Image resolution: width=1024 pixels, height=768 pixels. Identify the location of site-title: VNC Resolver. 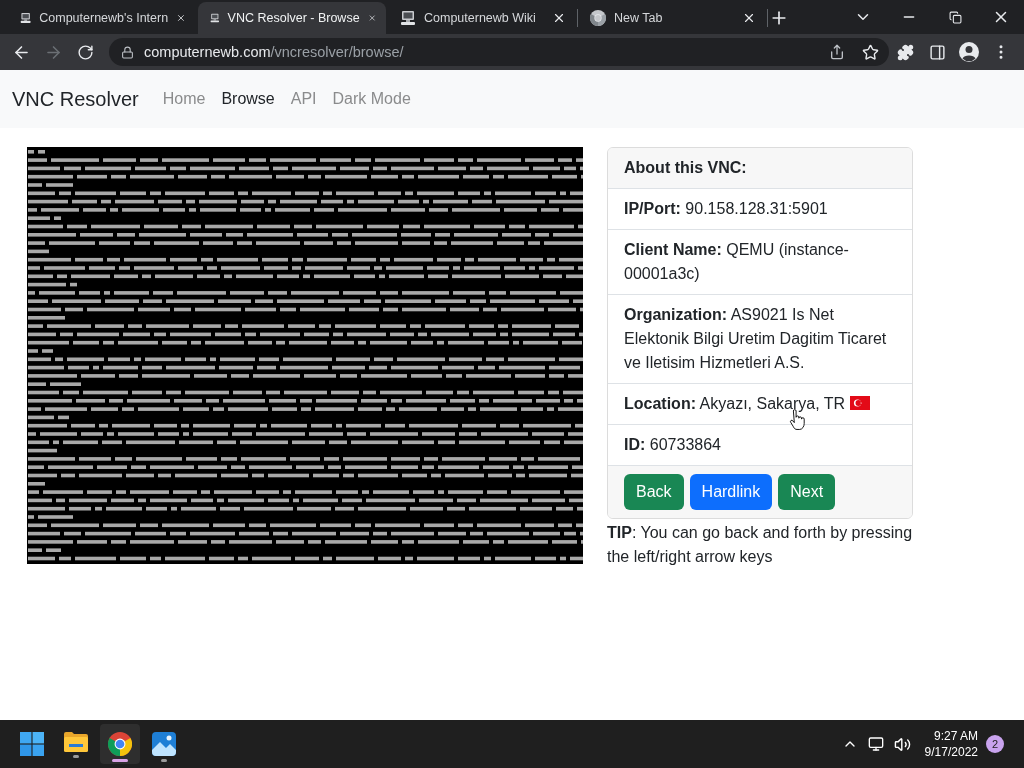
(75, 99).